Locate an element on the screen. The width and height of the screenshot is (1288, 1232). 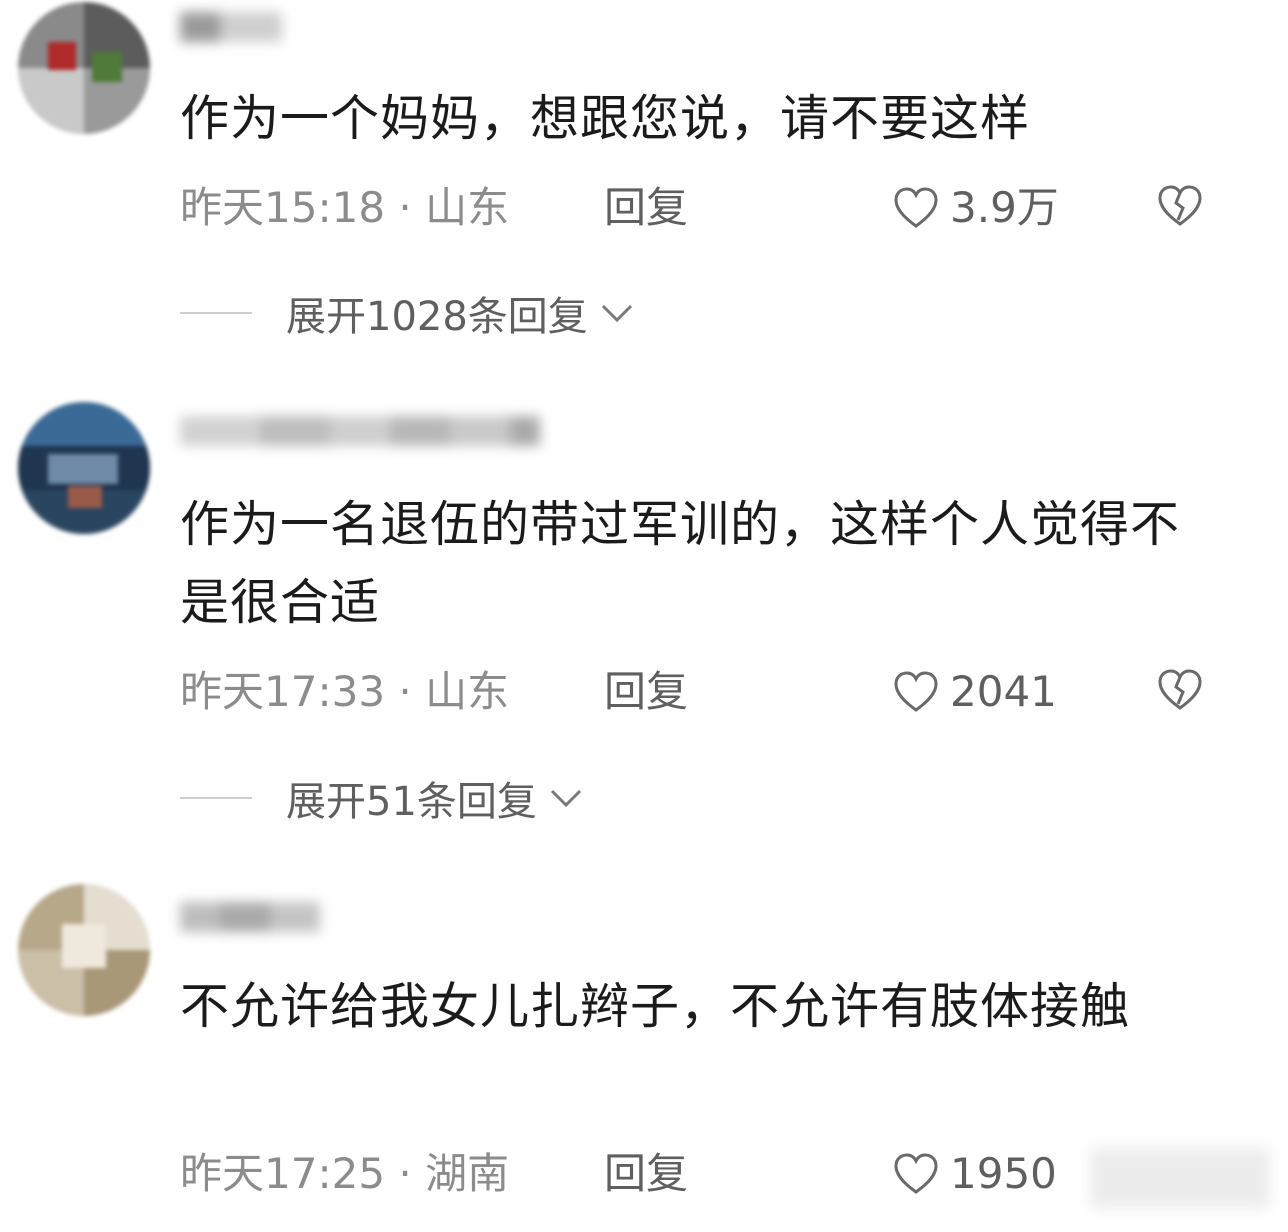
comment-time-location: 昨天17:33 · 山东 is located at coordinates (345, 691).